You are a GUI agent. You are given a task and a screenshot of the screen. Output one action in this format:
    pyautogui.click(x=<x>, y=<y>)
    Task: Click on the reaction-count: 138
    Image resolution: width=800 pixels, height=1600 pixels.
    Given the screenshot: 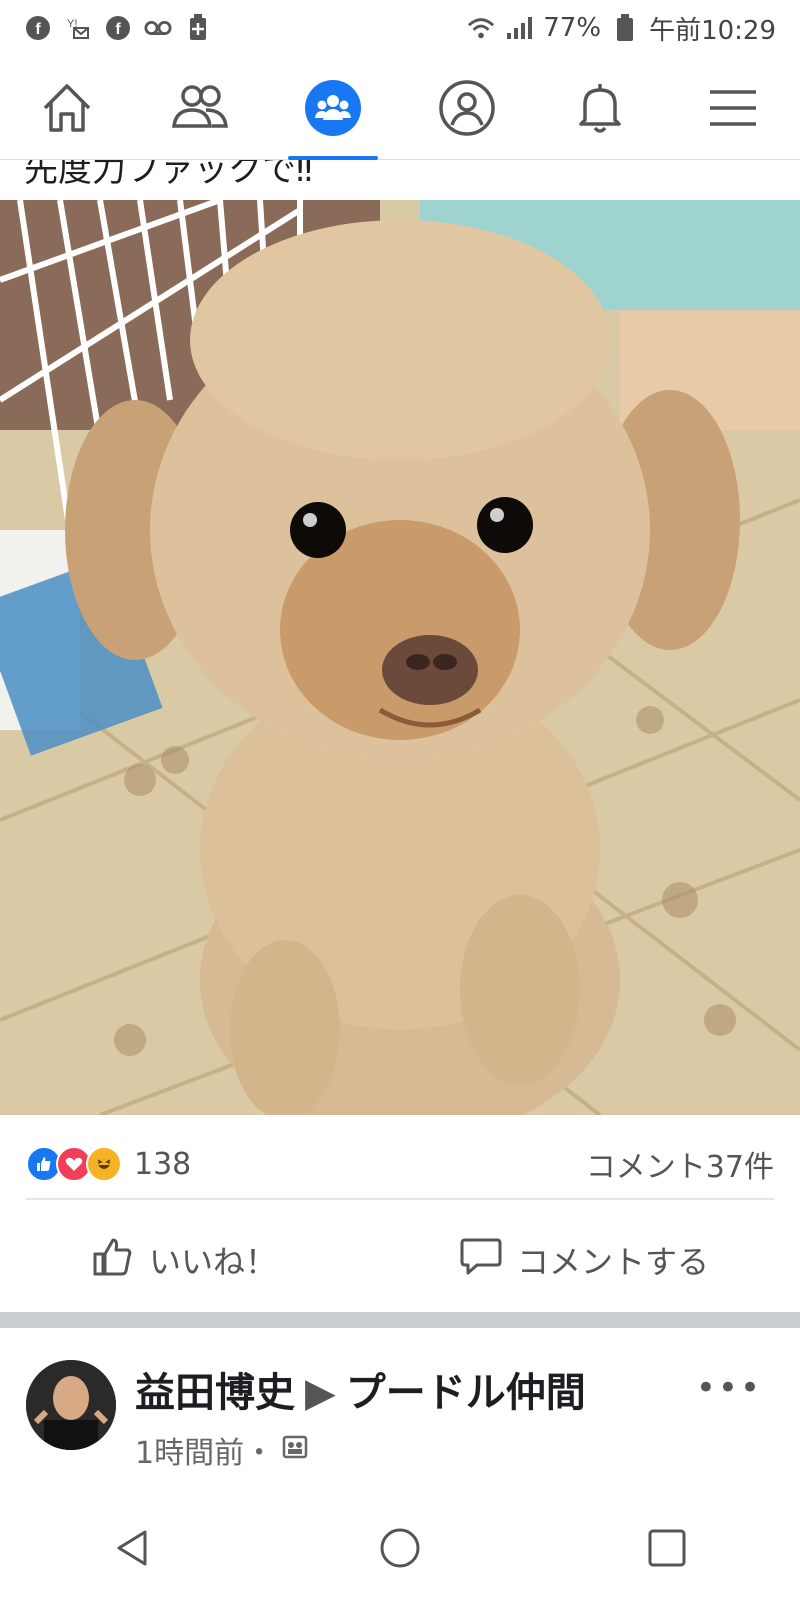 What is the action you would take?
    pyautogui.click(x=163, y=1164)
    